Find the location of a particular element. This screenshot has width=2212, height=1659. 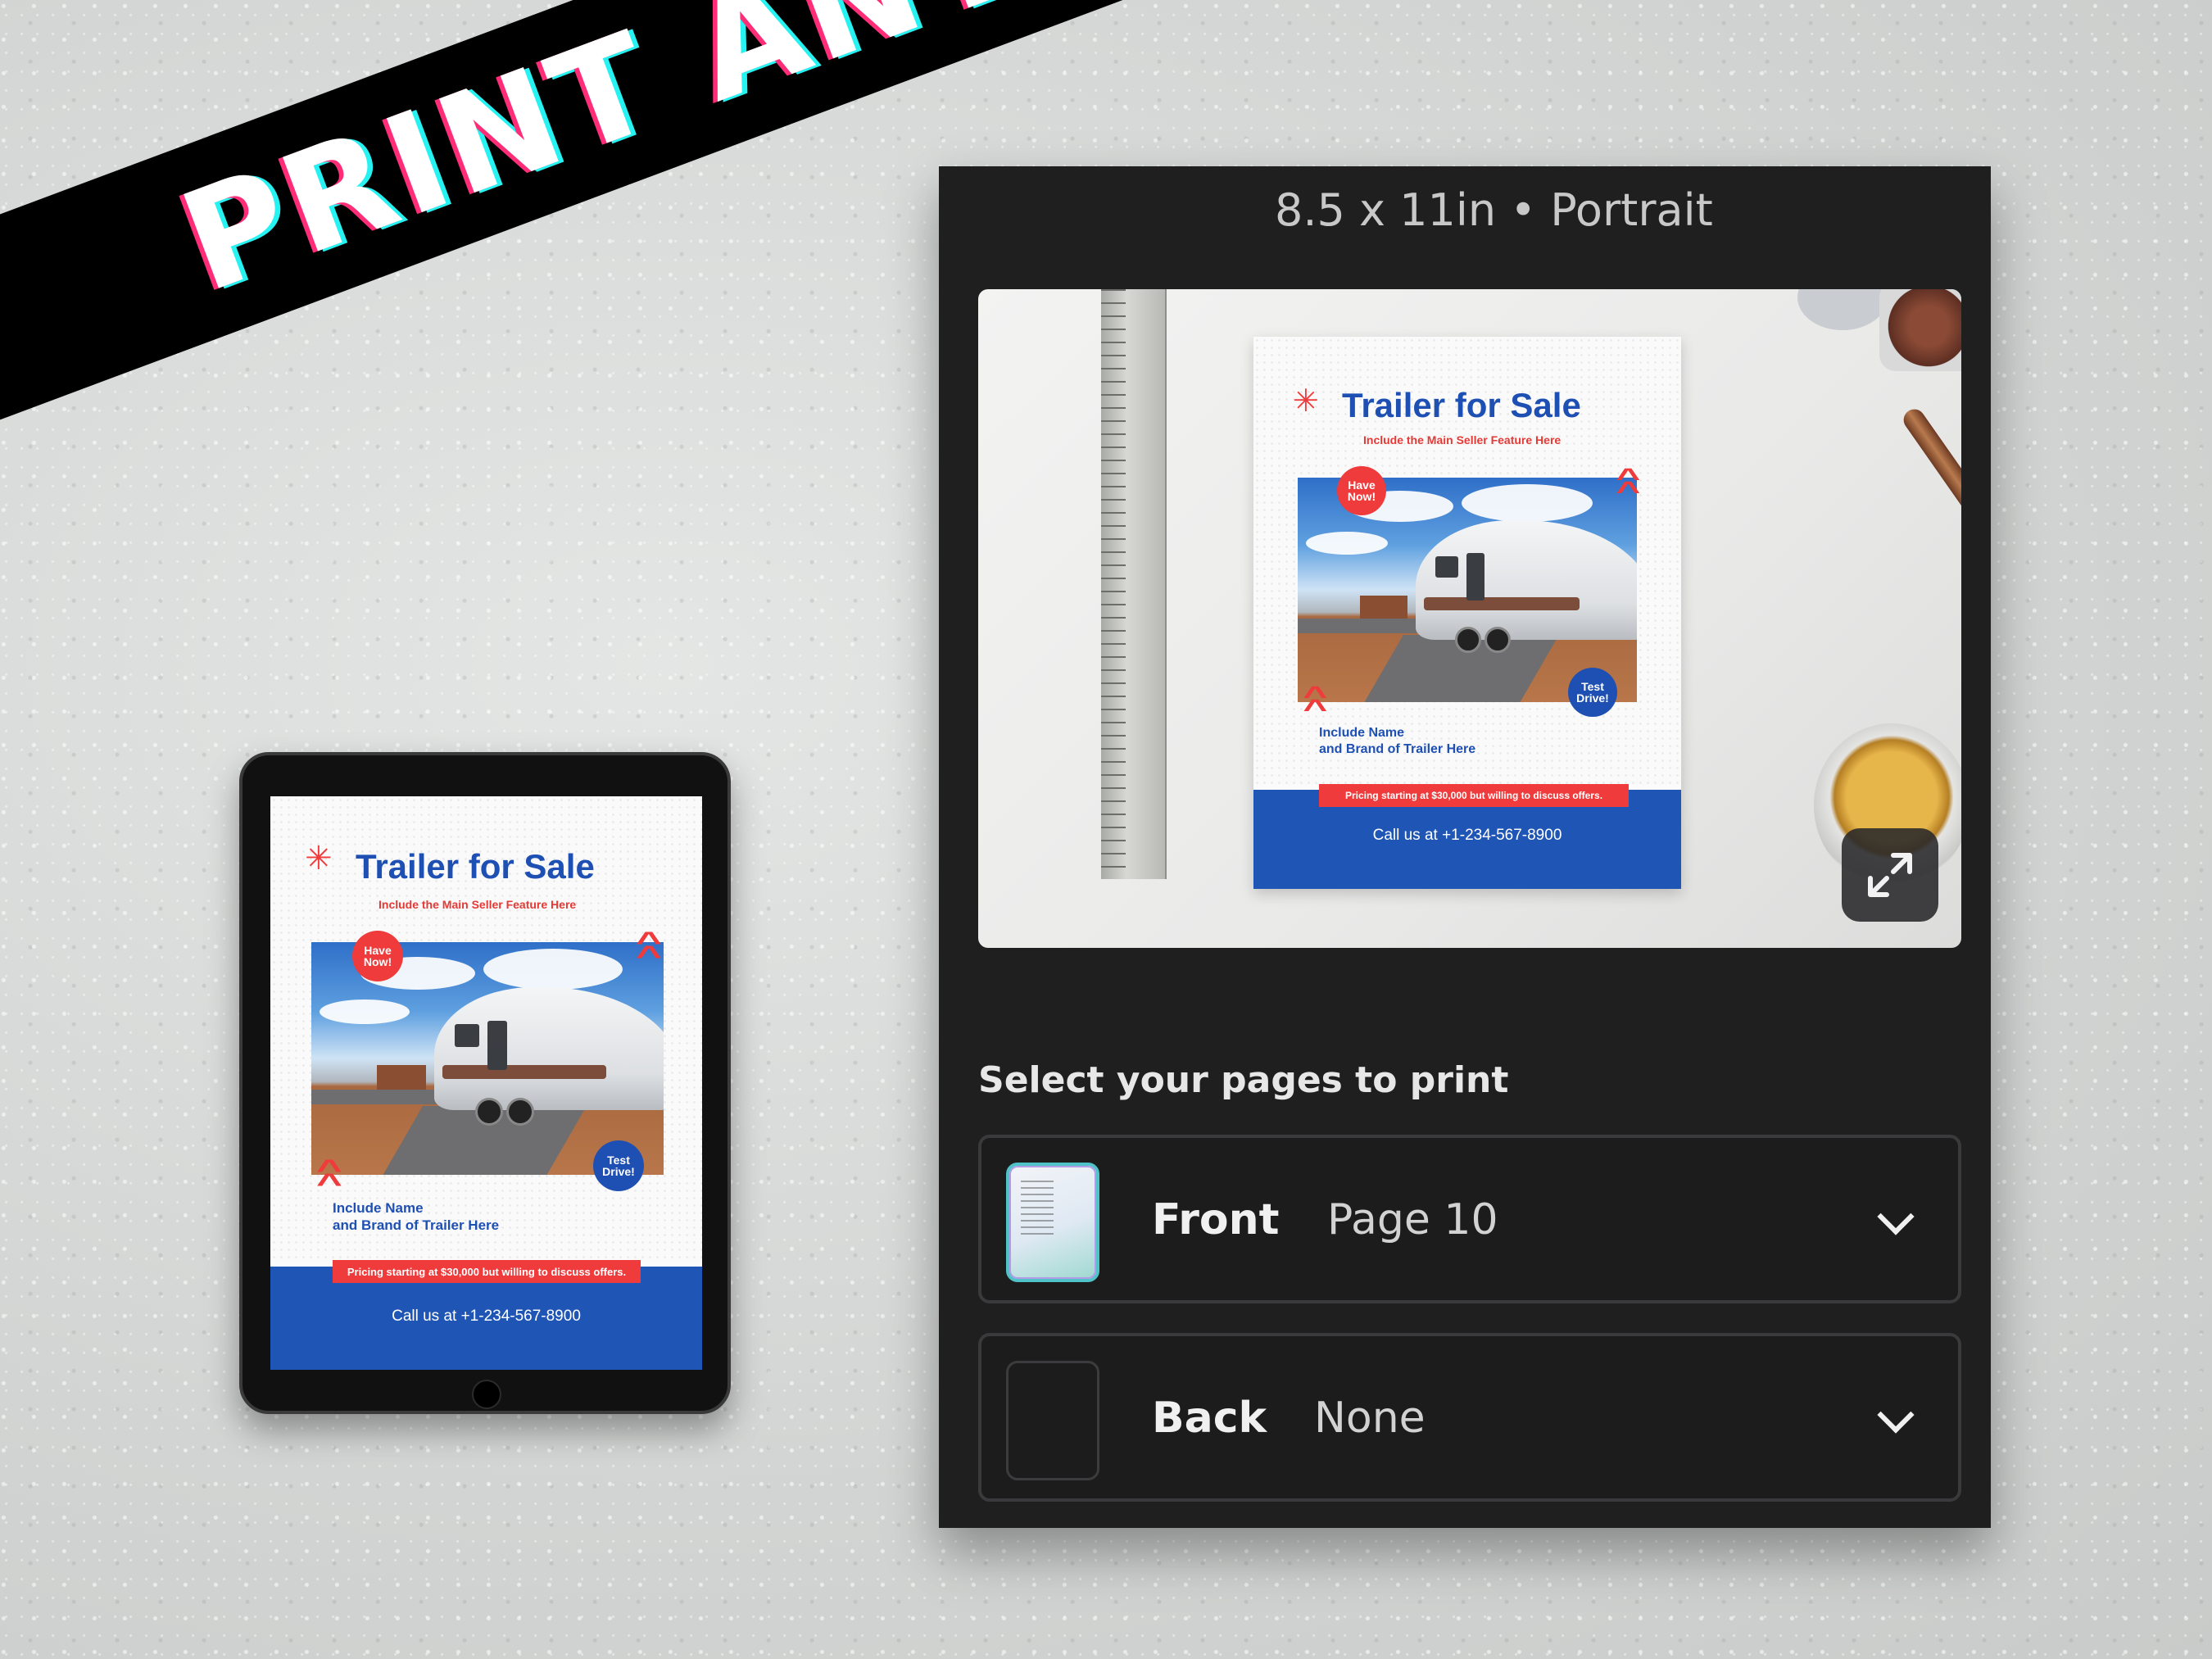

expand-preview-button is located at coordinates (1890, 875).